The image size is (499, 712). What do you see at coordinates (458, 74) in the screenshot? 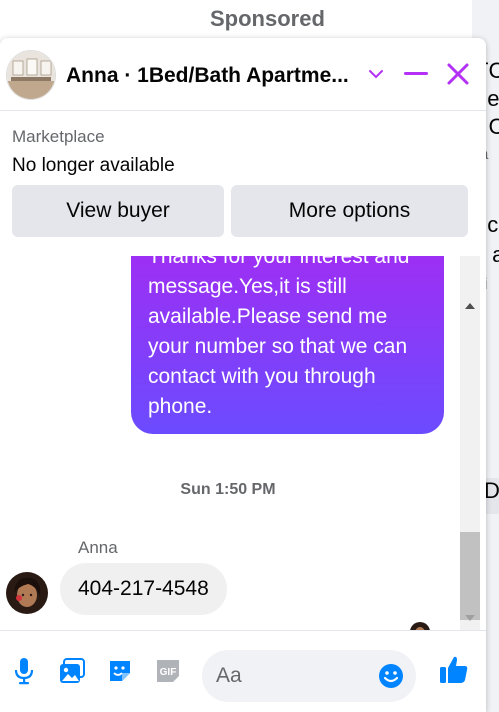
I see `close-icon` at bounding box center [458, 74].